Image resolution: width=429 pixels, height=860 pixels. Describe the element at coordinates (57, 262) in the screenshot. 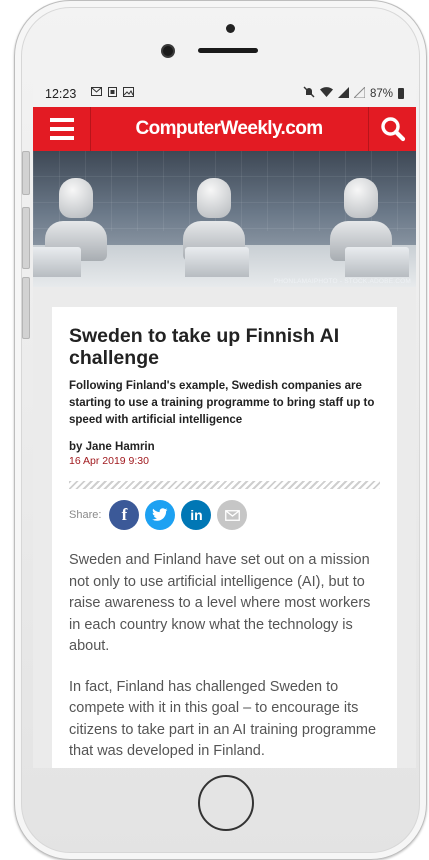

I see `laptop-left` at that location.